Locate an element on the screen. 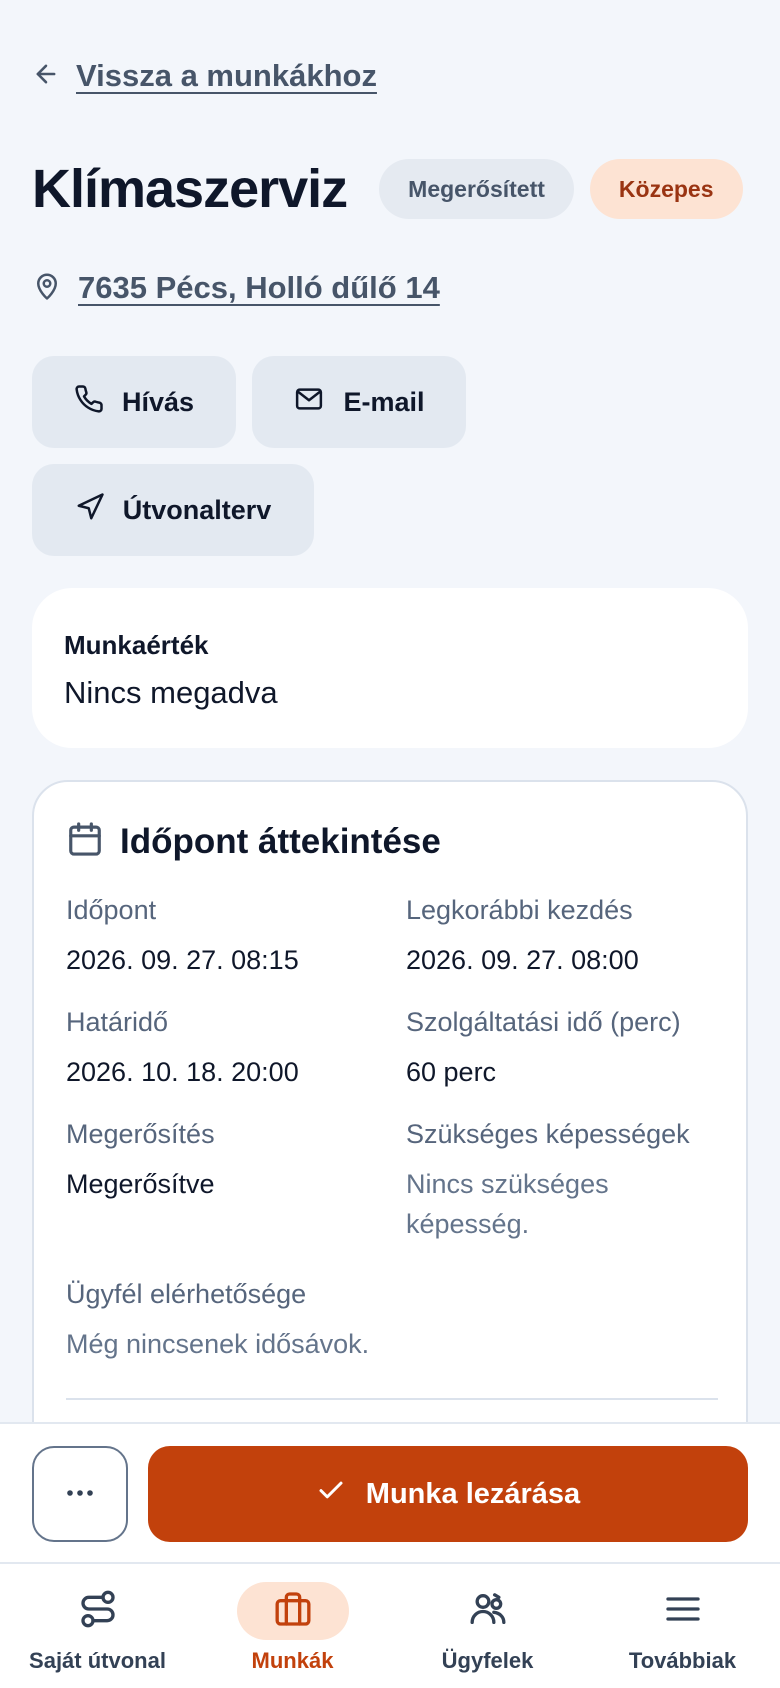 The width and height of the screenshot is (780, 1688). field-value: Megerősítve is located at coordinates (140, 1184).